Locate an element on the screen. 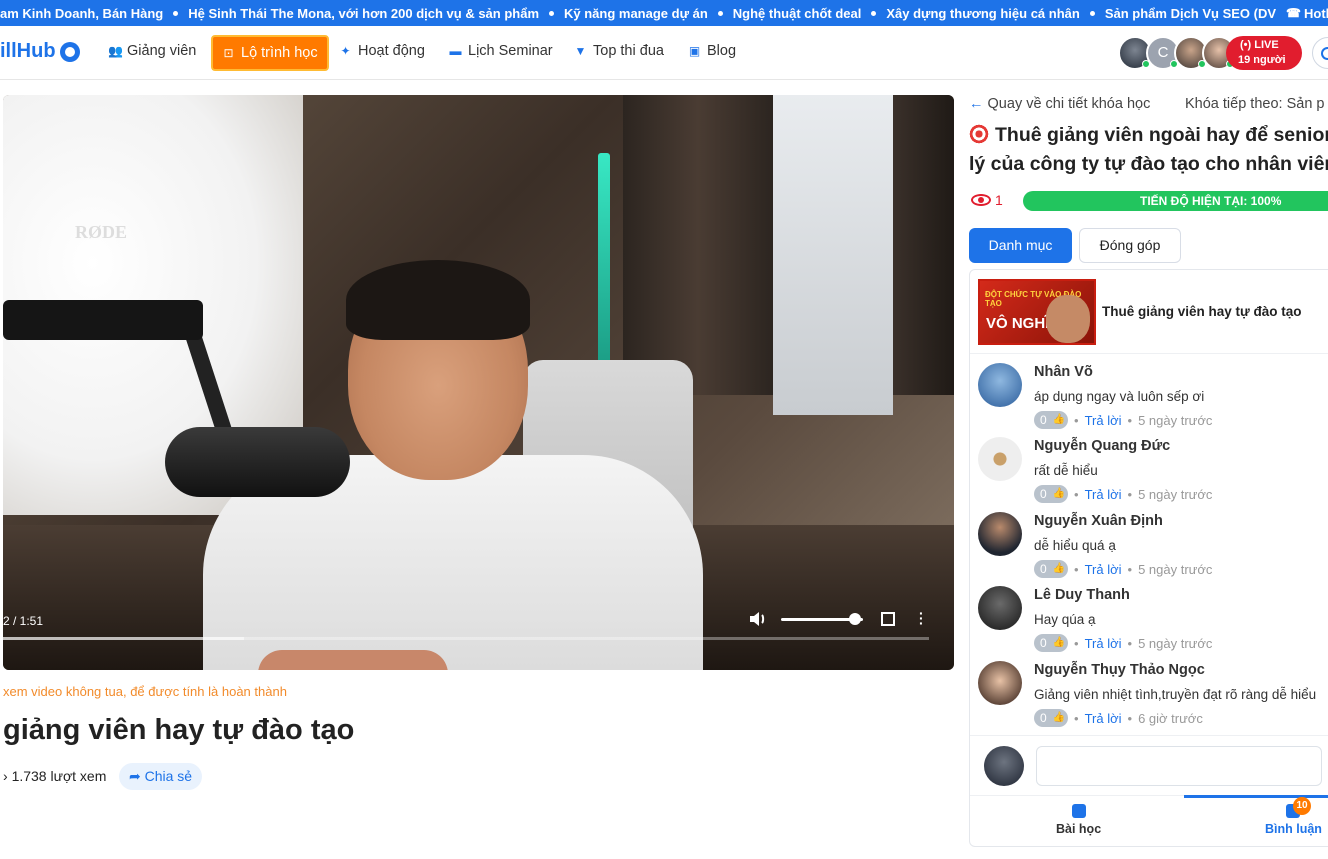 This screenshot has height=859, width=1328. nav-item-blog: ▣ Blog is located at coordinates (712, 51).